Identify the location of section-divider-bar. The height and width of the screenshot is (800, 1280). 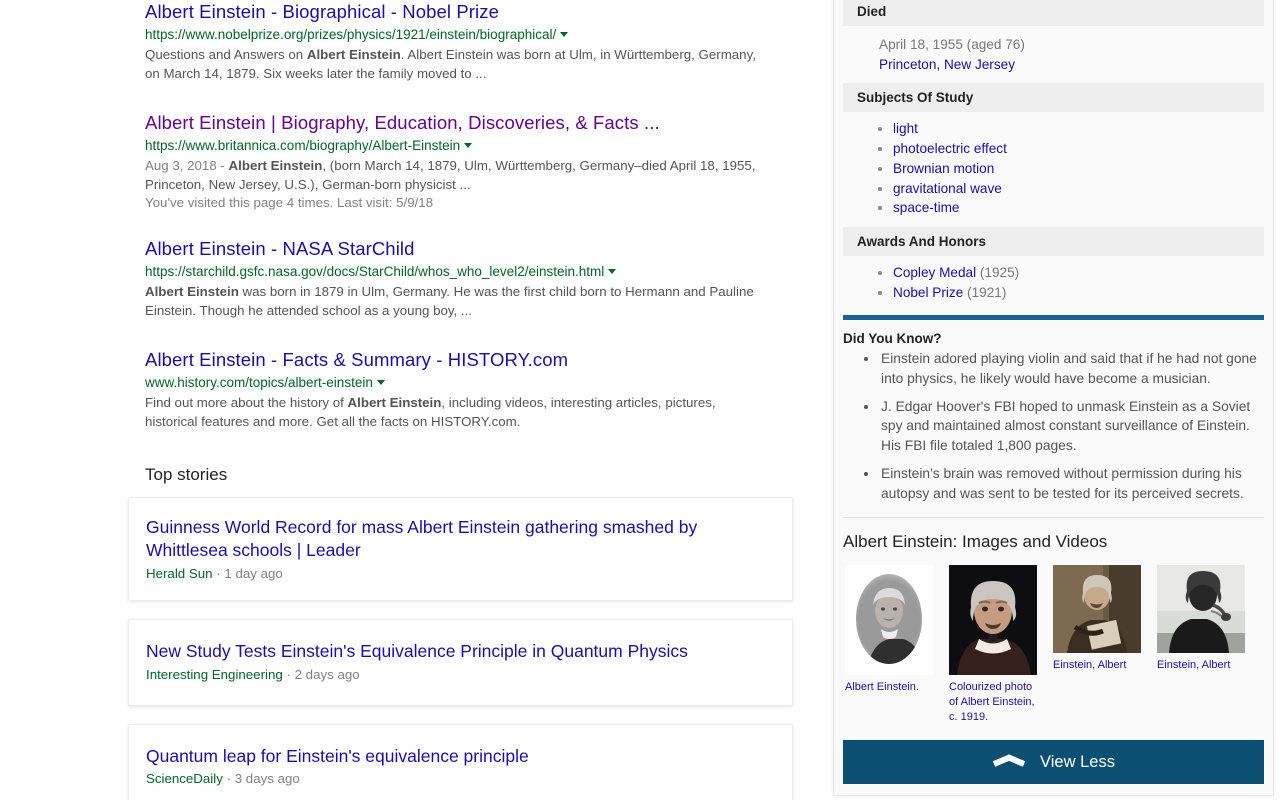
(1053, 318).